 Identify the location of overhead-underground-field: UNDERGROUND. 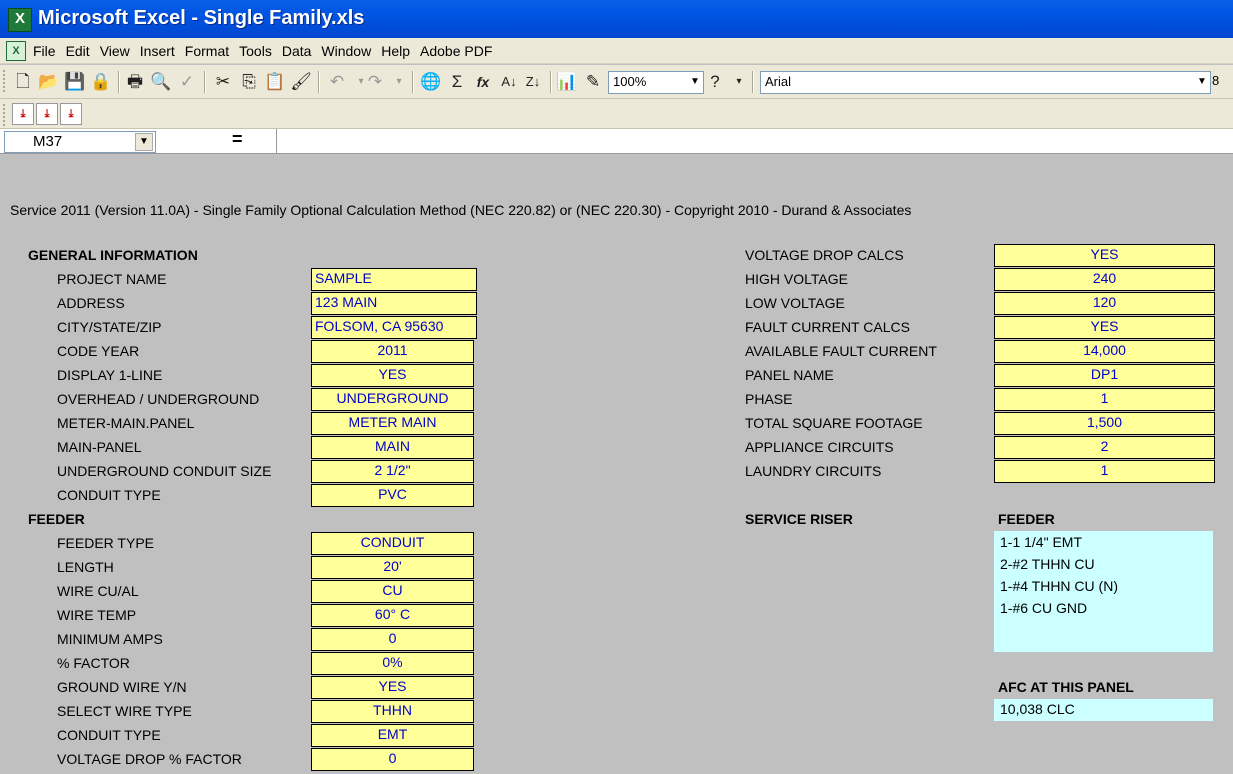
(392, 399).